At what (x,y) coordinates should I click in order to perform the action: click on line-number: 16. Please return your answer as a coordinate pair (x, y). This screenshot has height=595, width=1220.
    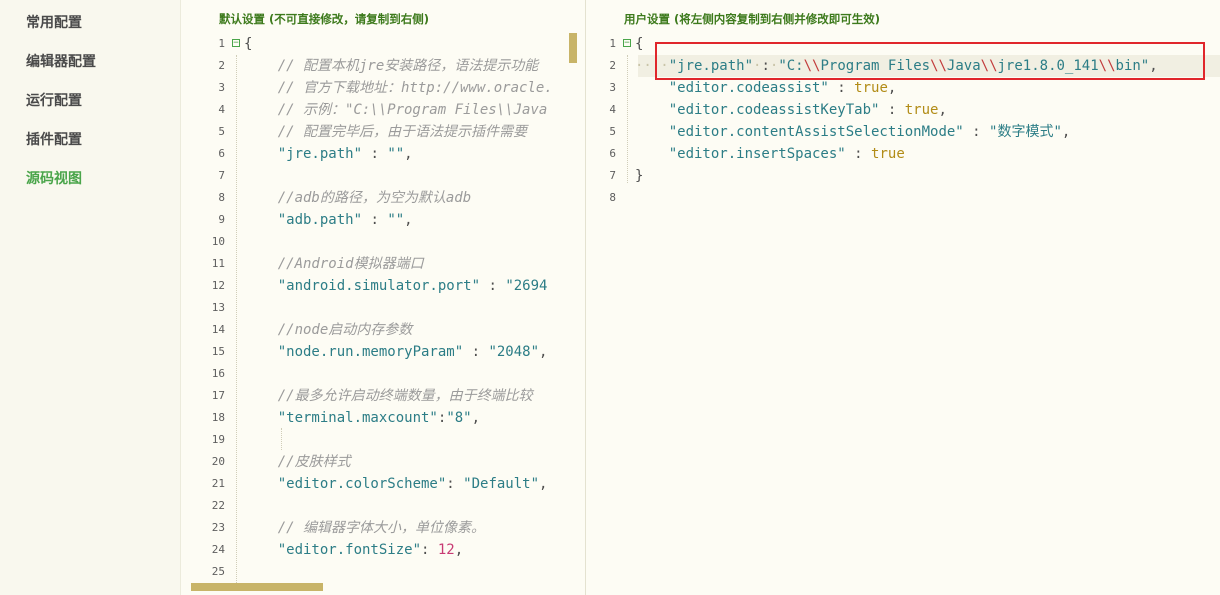
    Looking at the image, I should click on (218, 373).